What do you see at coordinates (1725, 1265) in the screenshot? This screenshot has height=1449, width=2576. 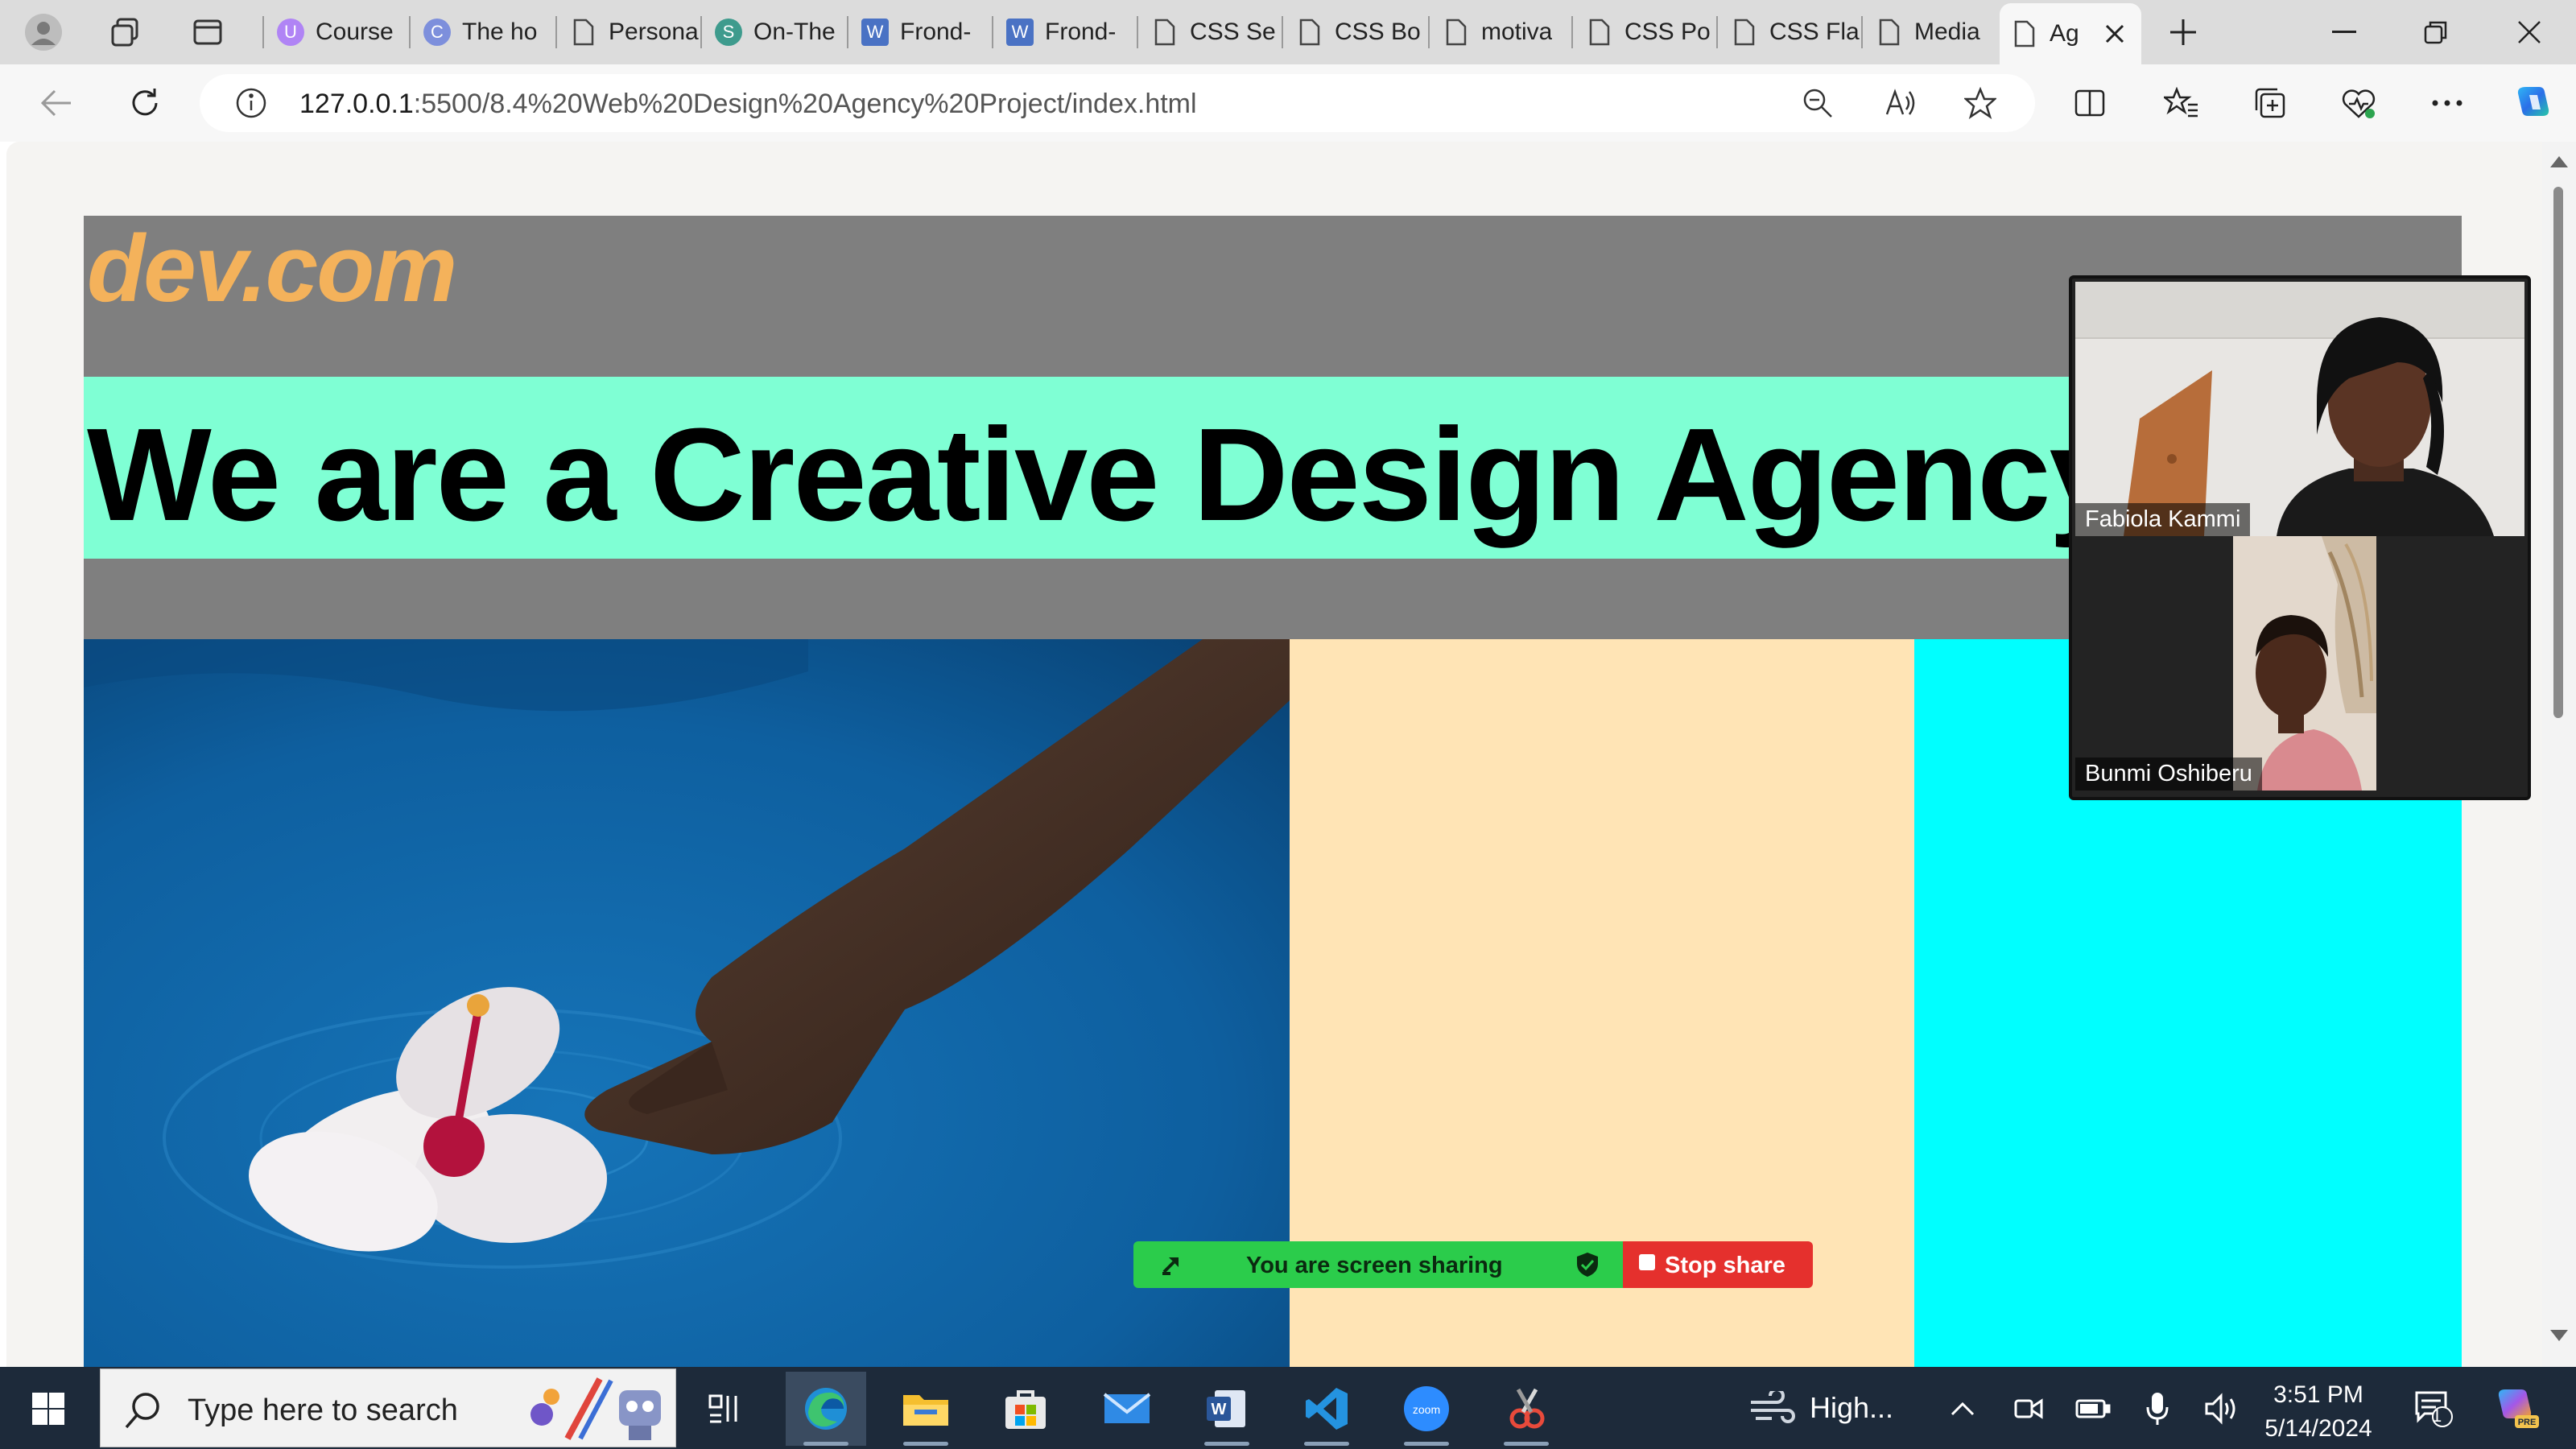 I see `stop-share-label: Stop share` at bounding box center [1725, 1265].